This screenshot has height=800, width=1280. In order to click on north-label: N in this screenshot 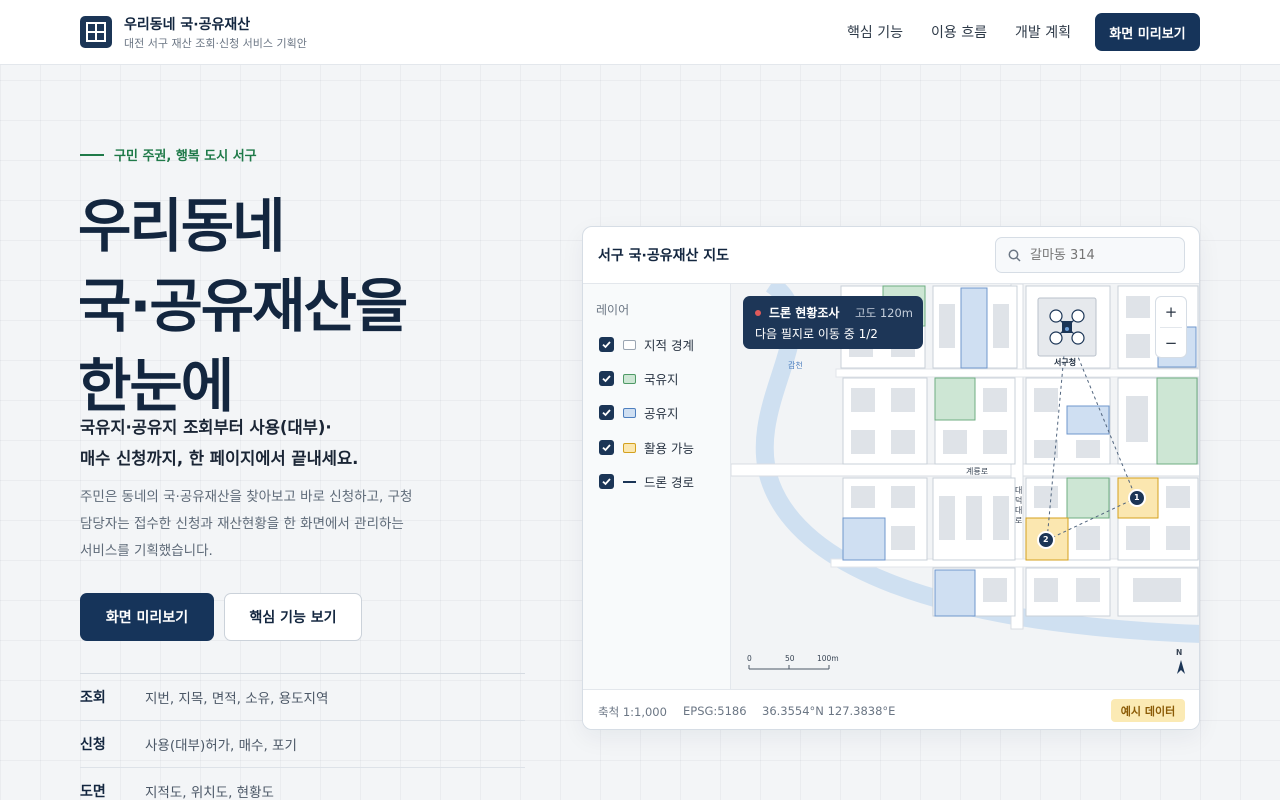, I will do `click(1179, 652)`.